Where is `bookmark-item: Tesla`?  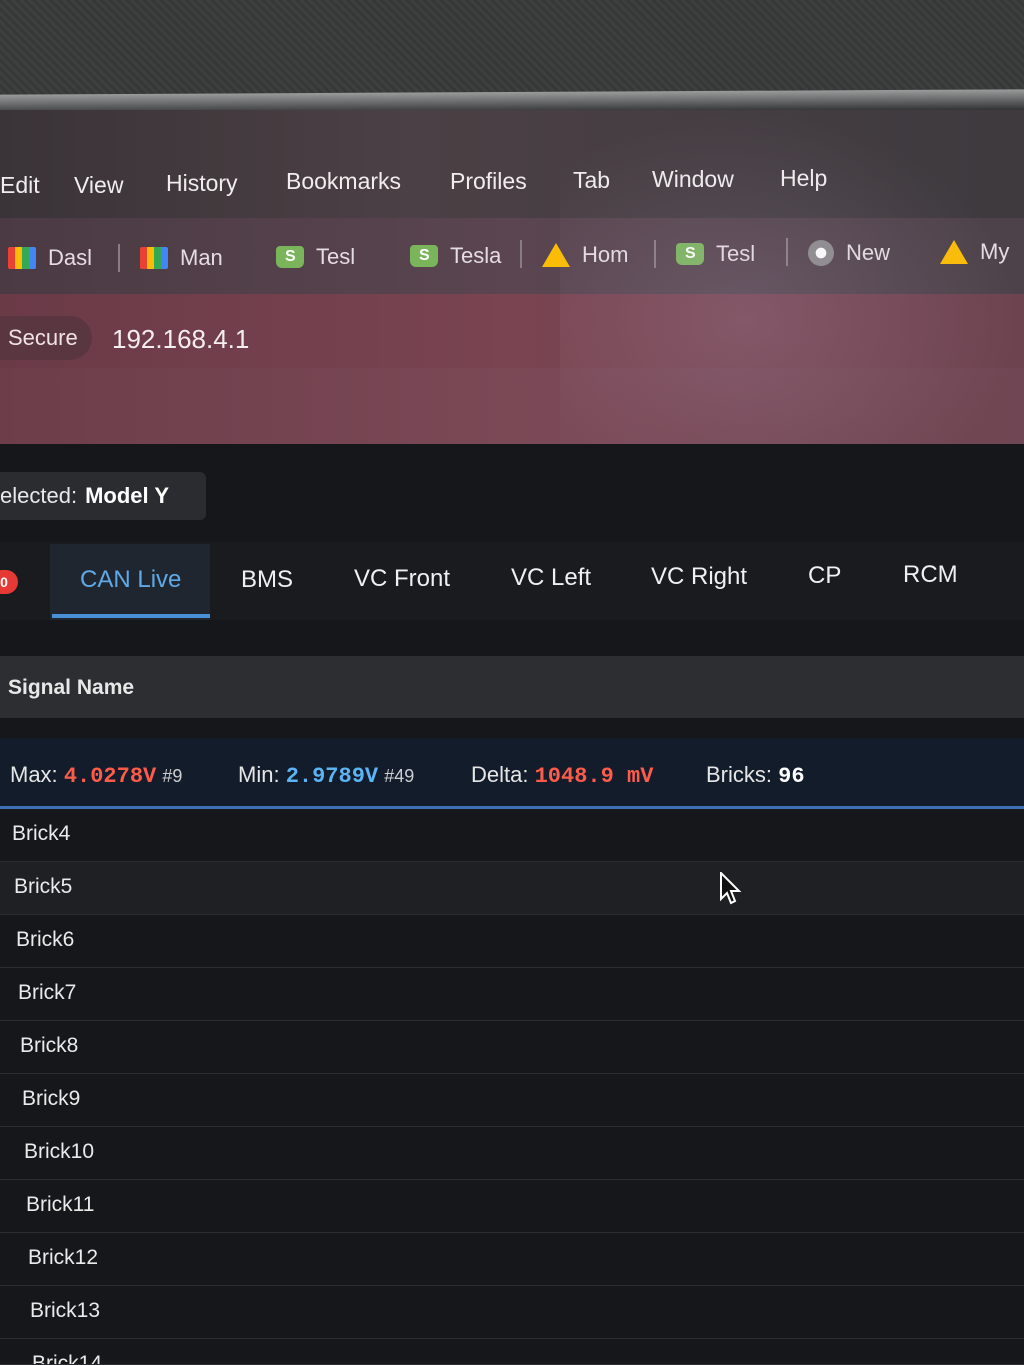 bookmark-item: Tesla is located at coordinates (455, 256).